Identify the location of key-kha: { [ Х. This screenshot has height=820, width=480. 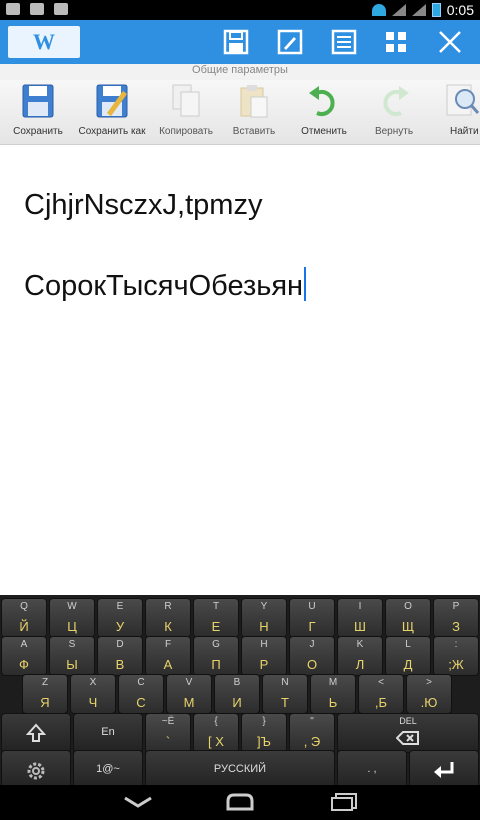
(216, 733).